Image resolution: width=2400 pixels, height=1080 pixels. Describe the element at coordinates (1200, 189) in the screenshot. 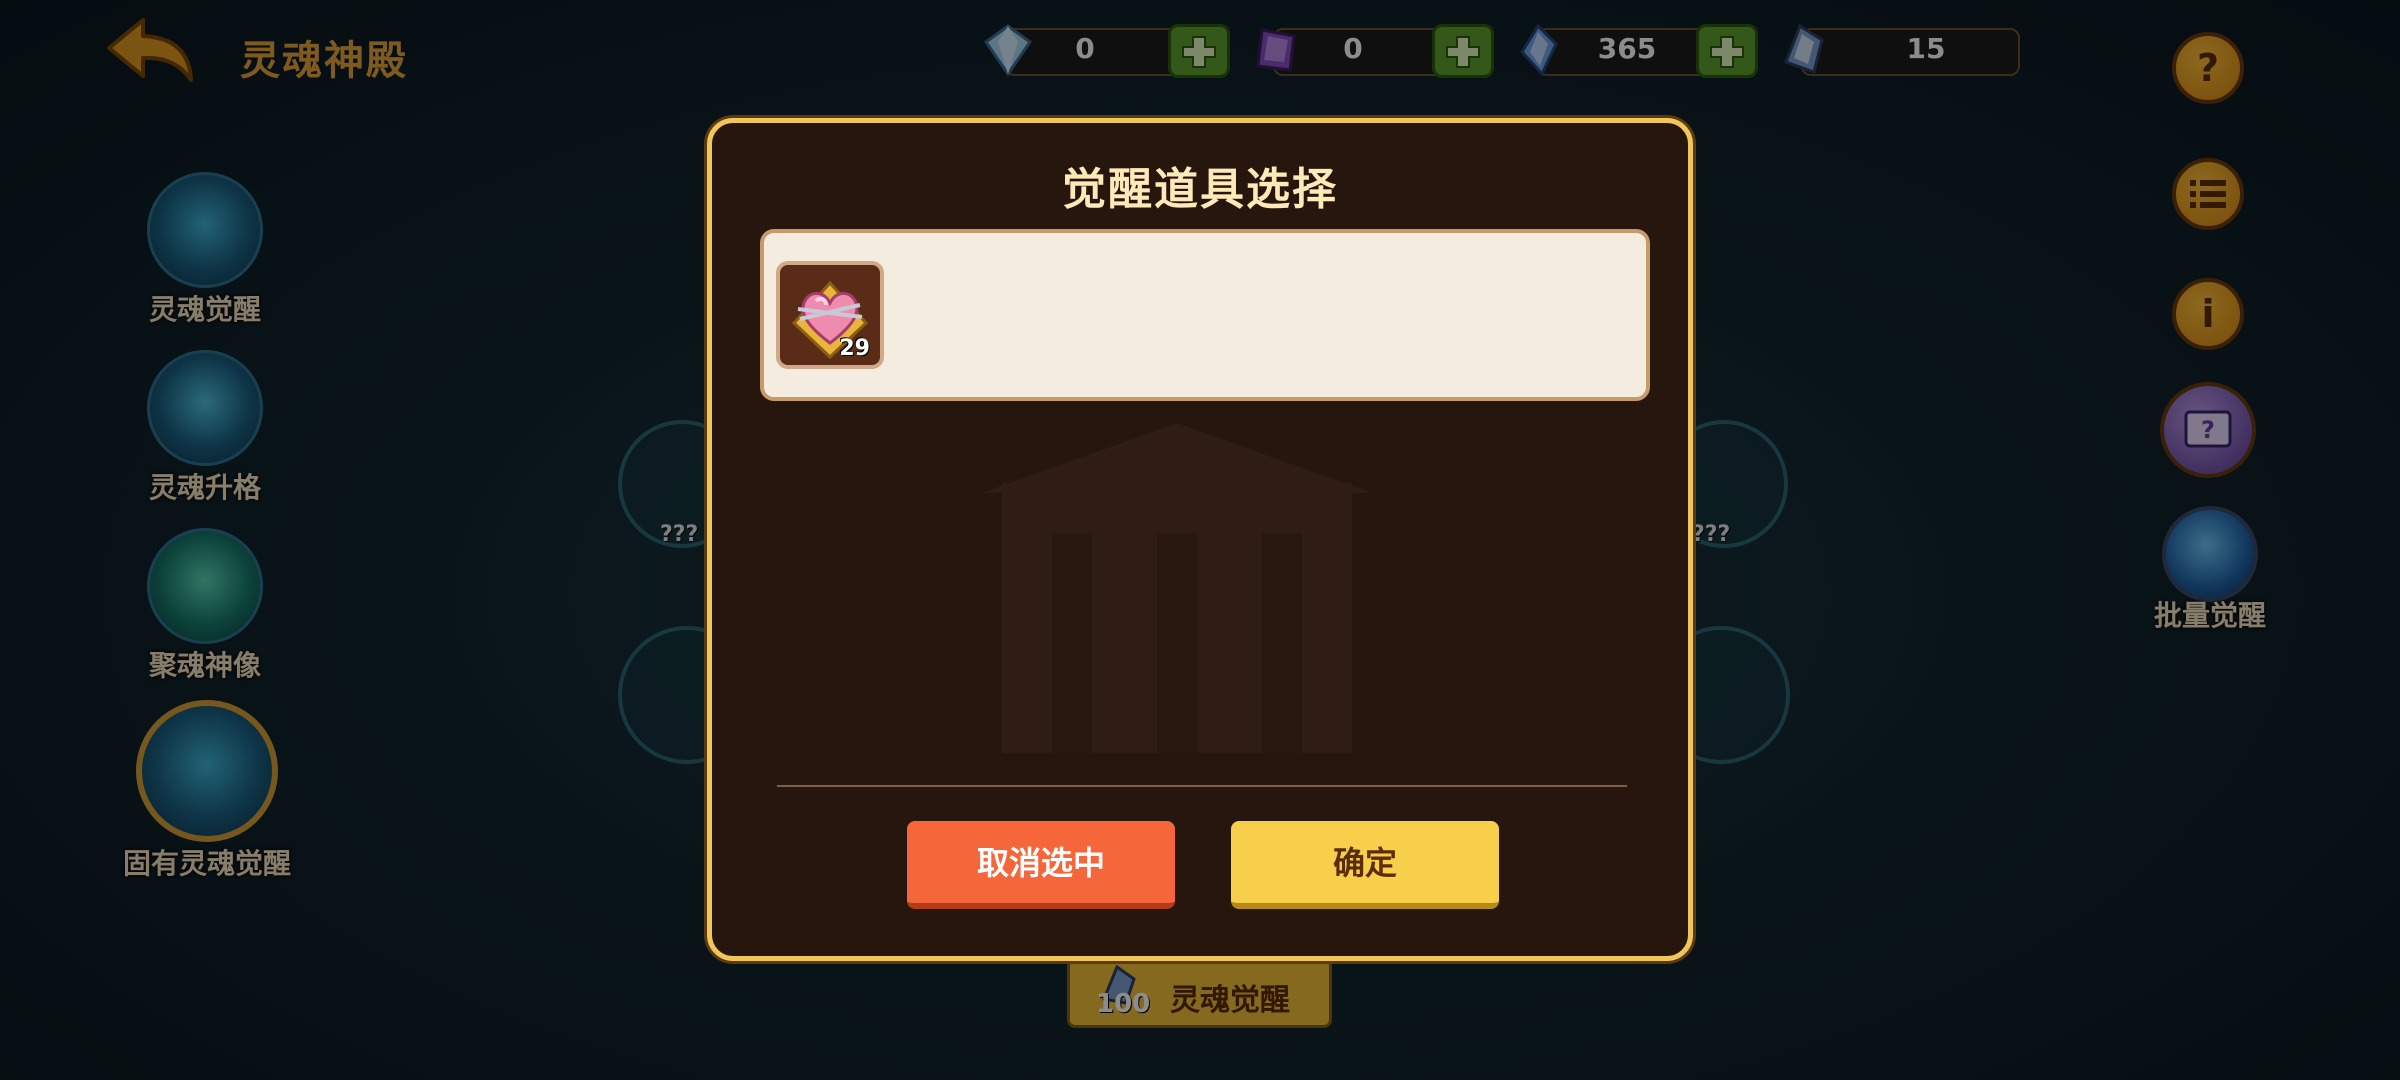

I see `dialog-title: 觉醒道具选择` at that location.